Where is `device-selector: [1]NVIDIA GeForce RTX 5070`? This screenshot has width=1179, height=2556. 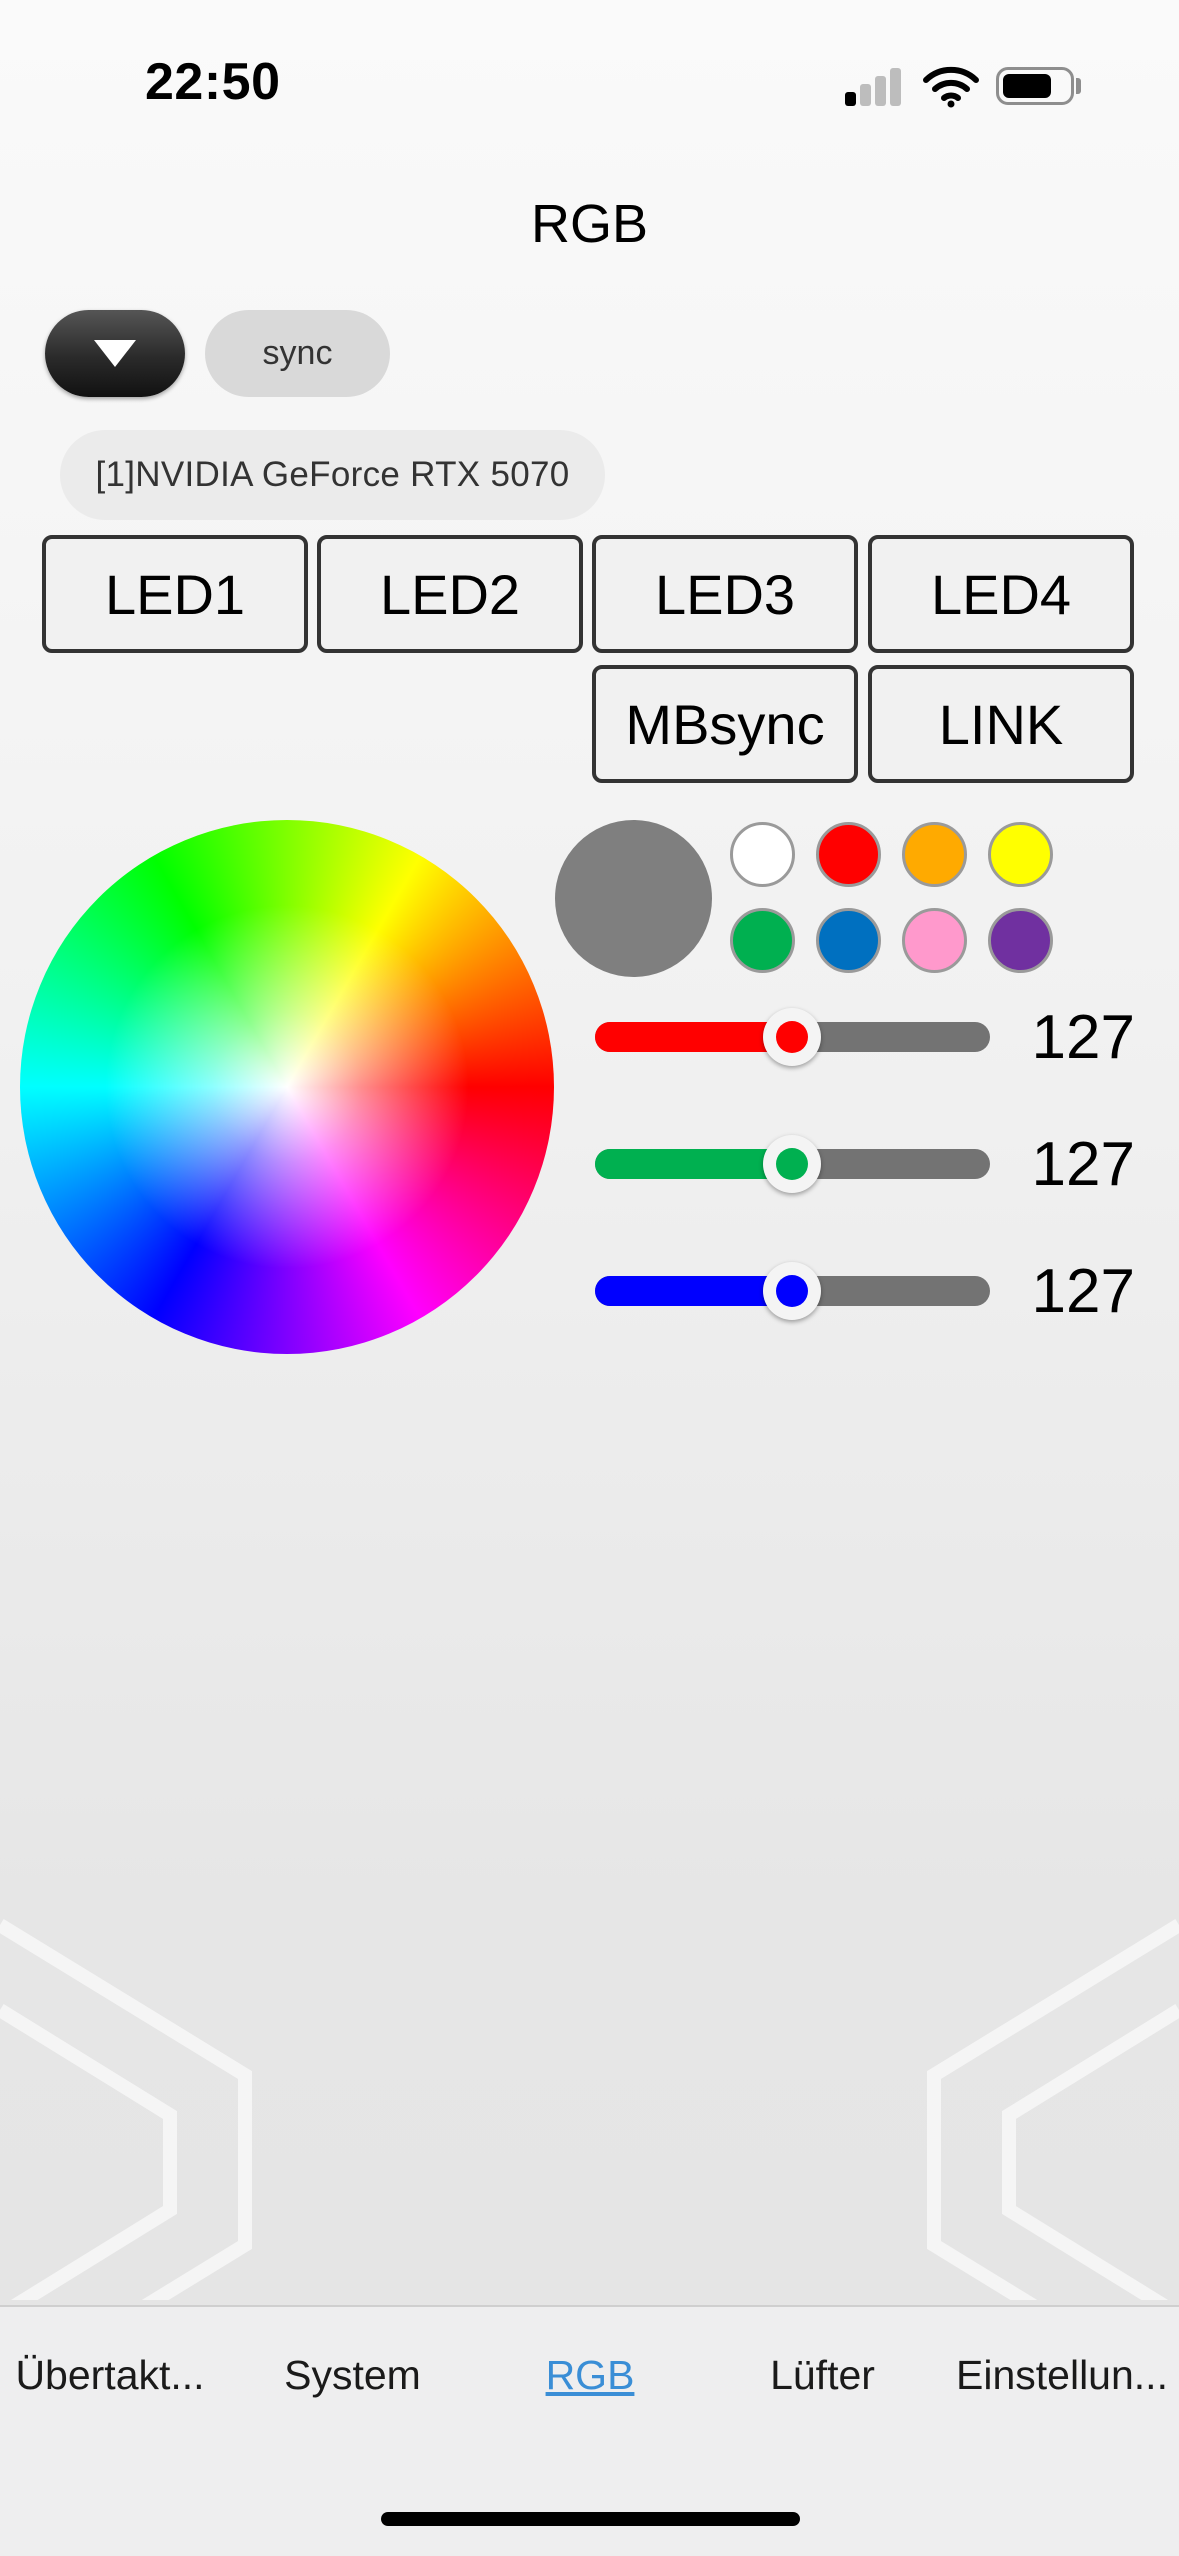
device-selector: [1]NVIDIA GeForce RTX 5070 is located at coordinates (332, 475).